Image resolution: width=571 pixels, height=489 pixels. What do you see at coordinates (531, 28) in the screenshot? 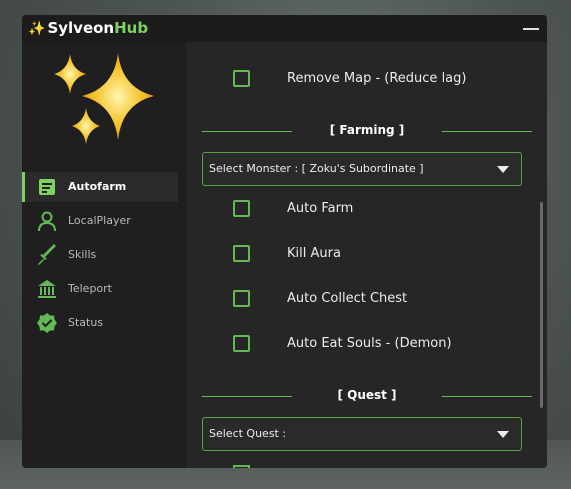
I see `minimize-icon` at bounding box center [531, 28].